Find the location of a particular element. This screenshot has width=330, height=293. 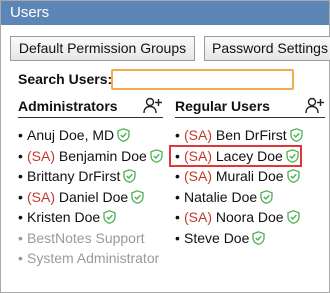

search-label: Search Users: is located at coordinates (65, 79).